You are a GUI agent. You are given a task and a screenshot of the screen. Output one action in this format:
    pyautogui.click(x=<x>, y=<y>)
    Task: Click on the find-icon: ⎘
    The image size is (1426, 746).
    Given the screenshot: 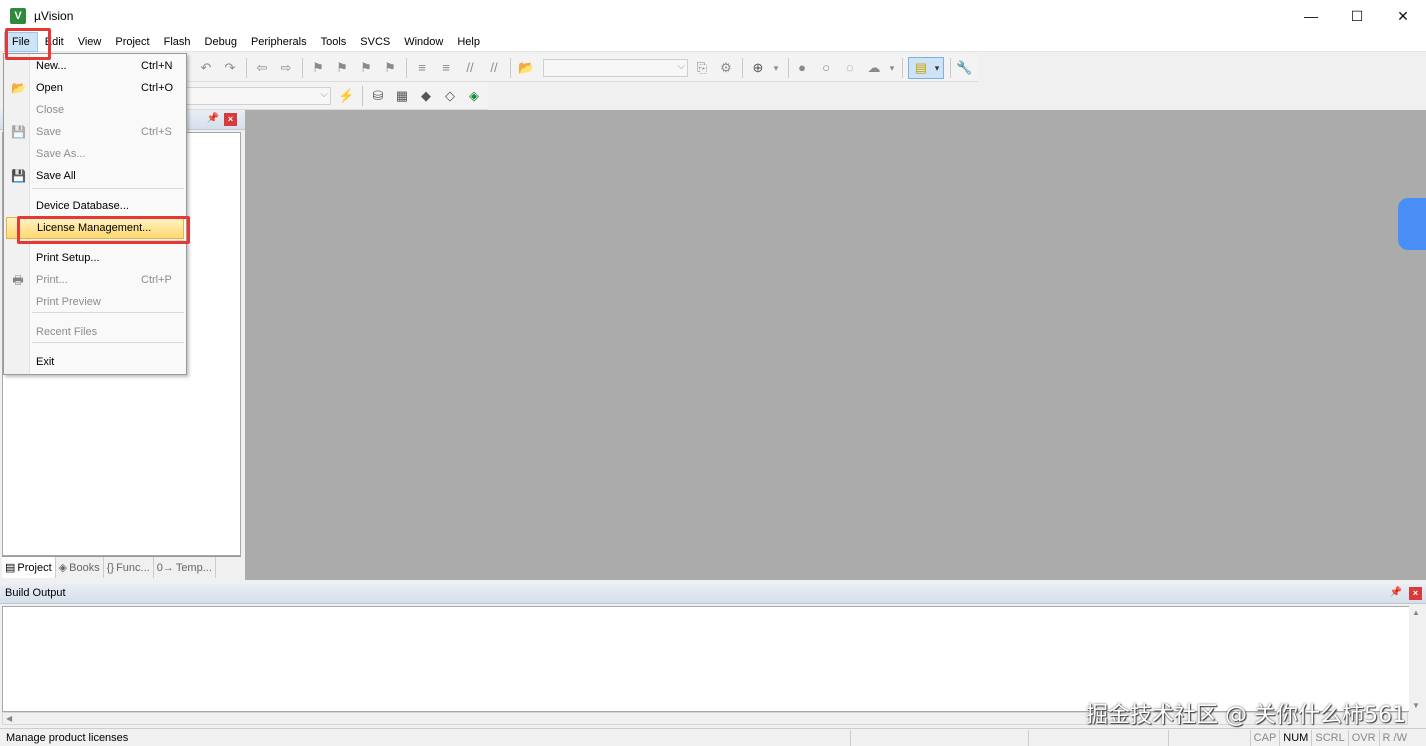 What is the action you would take?
    pyautogui.click(x=702, y=68)
    